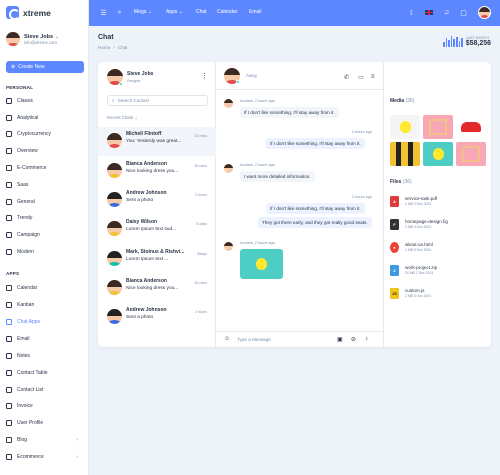  I want to click on notification-icon: ▢, so click(463, 12).